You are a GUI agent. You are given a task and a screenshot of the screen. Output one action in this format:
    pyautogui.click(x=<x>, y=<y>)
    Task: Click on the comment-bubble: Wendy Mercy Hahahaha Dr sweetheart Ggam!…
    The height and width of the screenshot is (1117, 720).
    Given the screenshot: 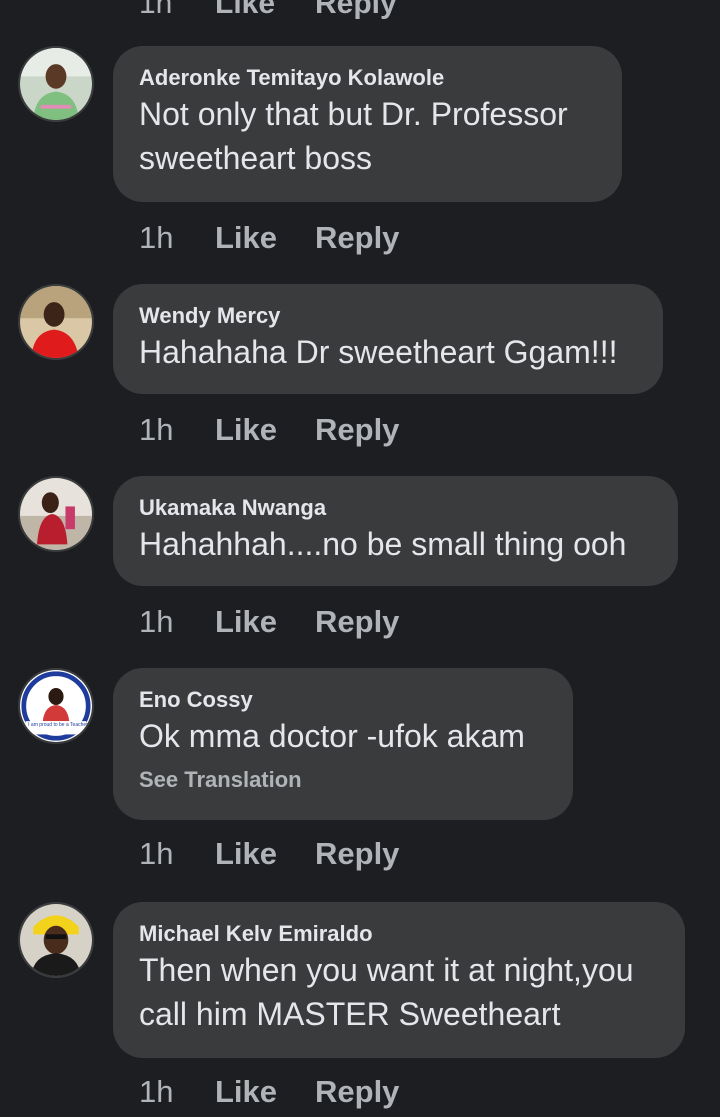 What is the action you would take?
    pyautogui.click(x=388, y=339)
    